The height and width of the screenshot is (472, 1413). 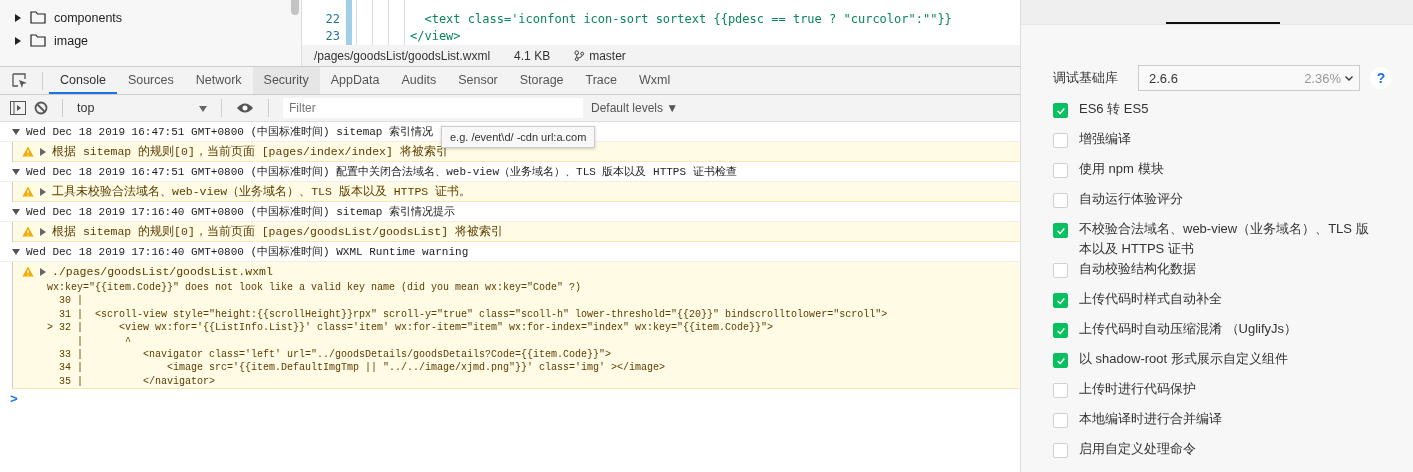 What do you see at coordinates (203, 109) in the screenshot?
I see `dropdown-arrow-icon` at bounding box center [203, 109].